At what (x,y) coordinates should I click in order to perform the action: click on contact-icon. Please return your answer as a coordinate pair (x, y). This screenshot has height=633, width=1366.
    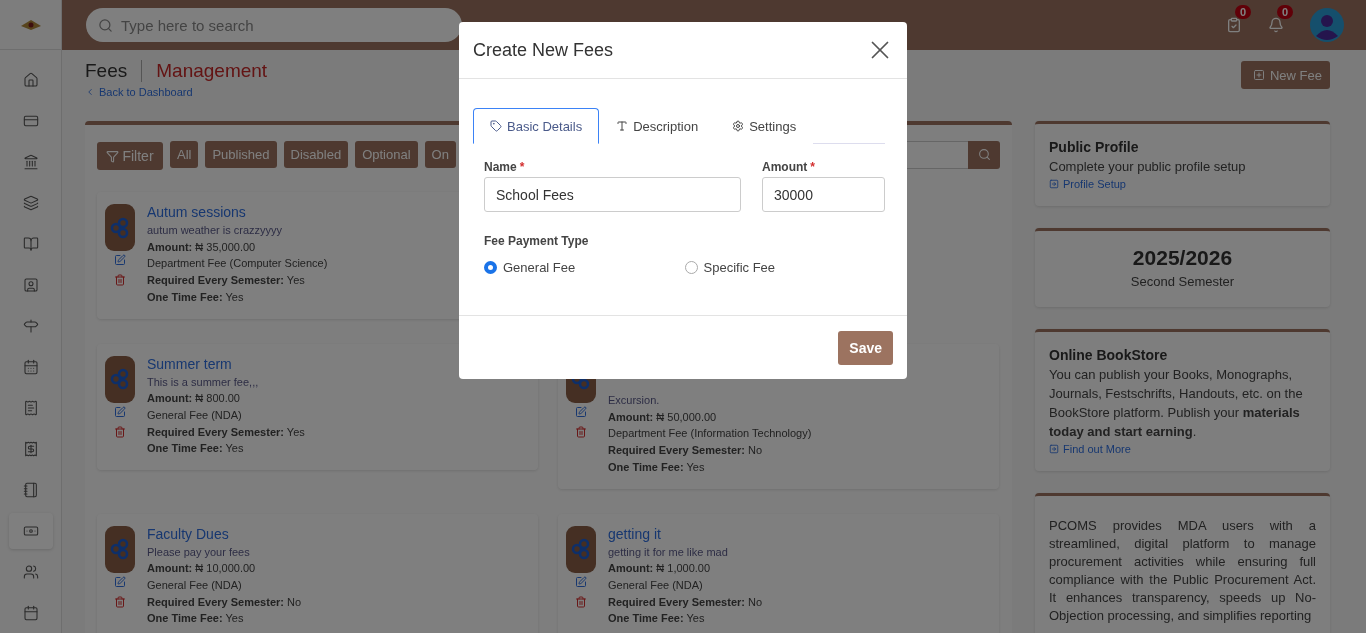
    Looking at the image, I should click on (30, 285).